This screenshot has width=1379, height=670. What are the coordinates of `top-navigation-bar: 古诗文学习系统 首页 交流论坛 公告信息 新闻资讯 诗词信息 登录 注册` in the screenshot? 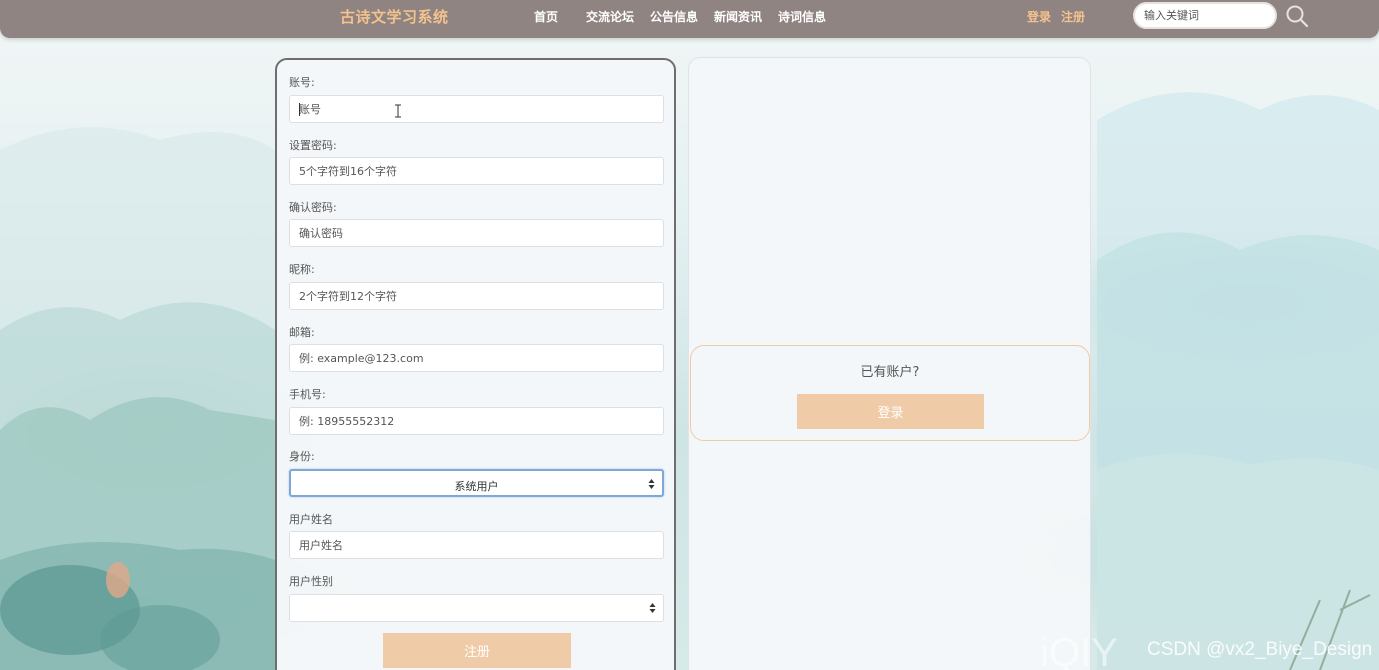 It's located at (689, 19).